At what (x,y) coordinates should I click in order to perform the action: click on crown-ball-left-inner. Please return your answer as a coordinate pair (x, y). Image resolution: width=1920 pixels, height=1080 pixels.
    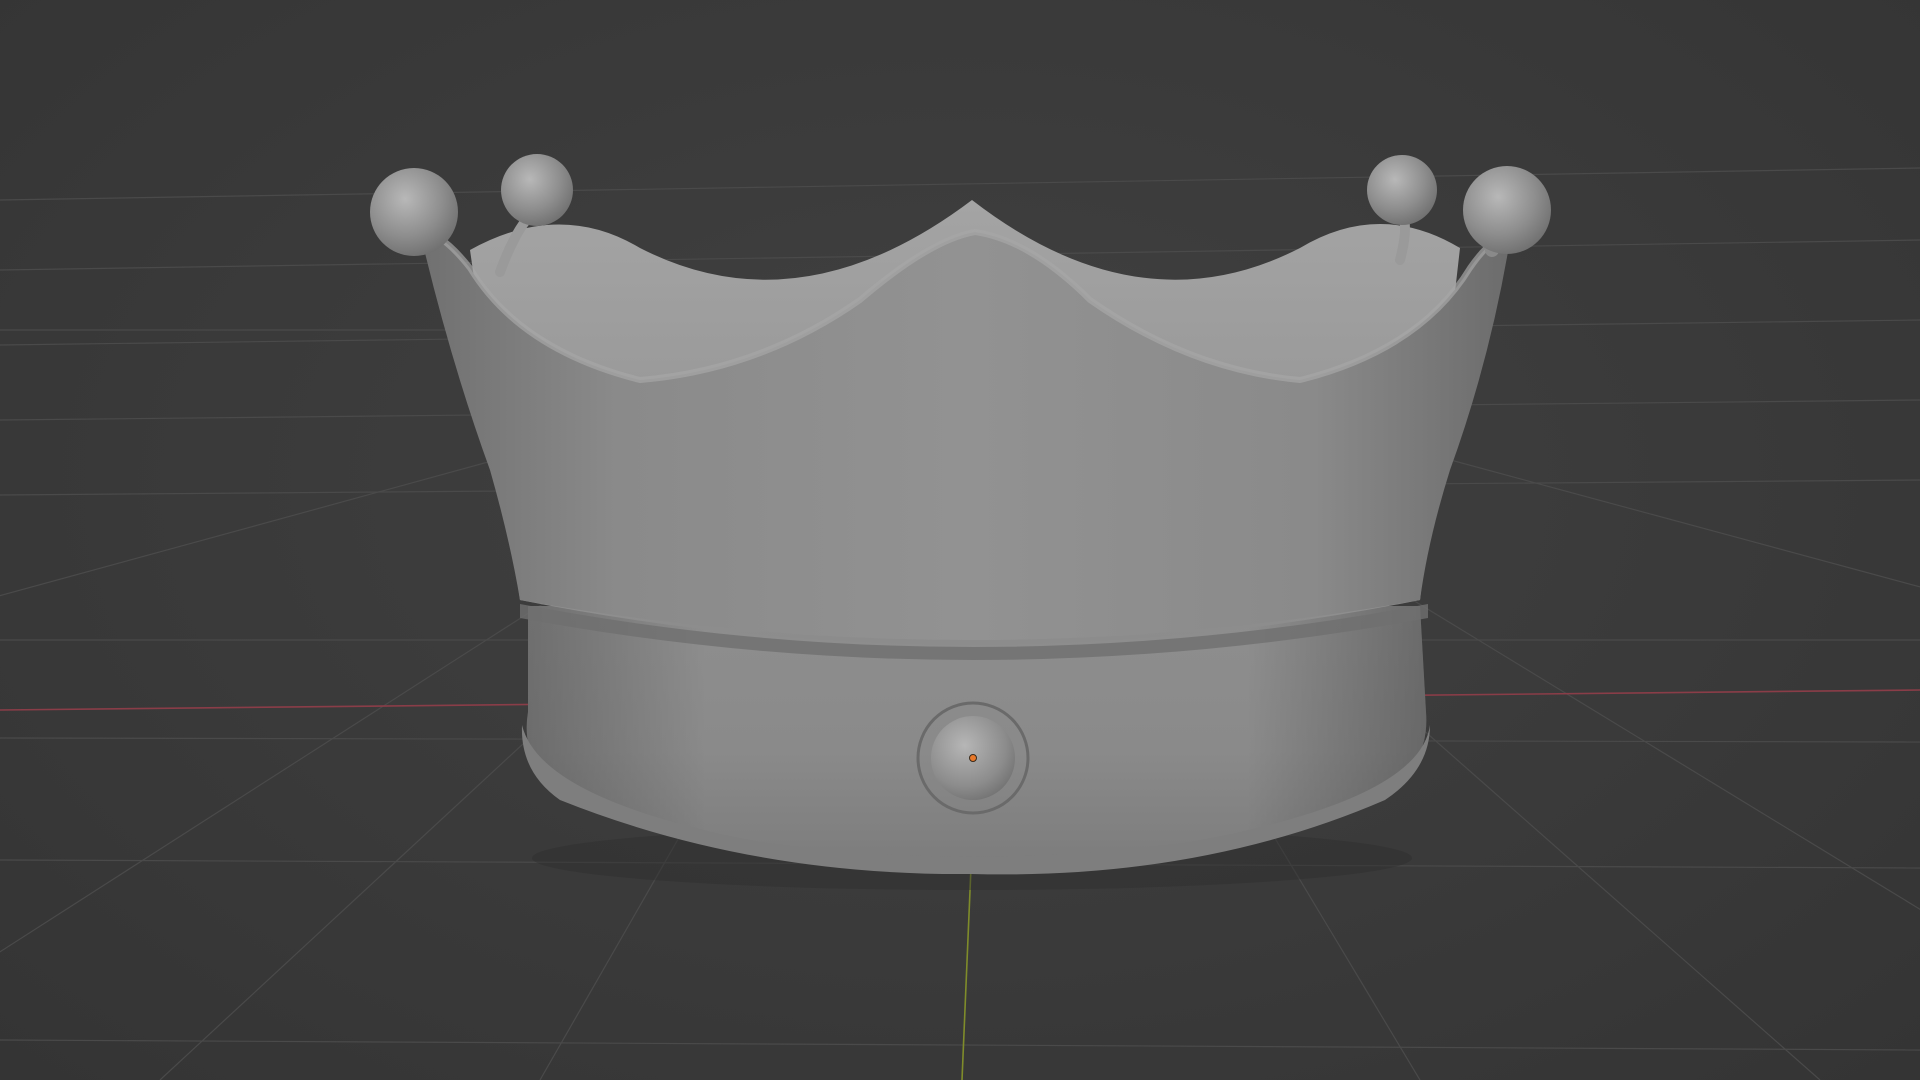
    Looking at the image, I should click on (537, 190).